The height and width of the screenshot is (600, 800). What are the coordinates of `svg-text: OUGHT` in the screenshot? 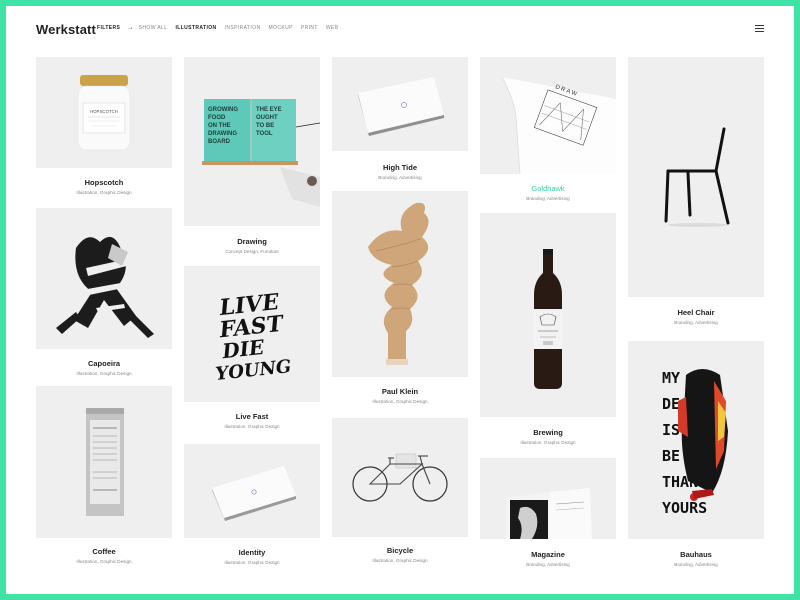 It's located at (267, 118).